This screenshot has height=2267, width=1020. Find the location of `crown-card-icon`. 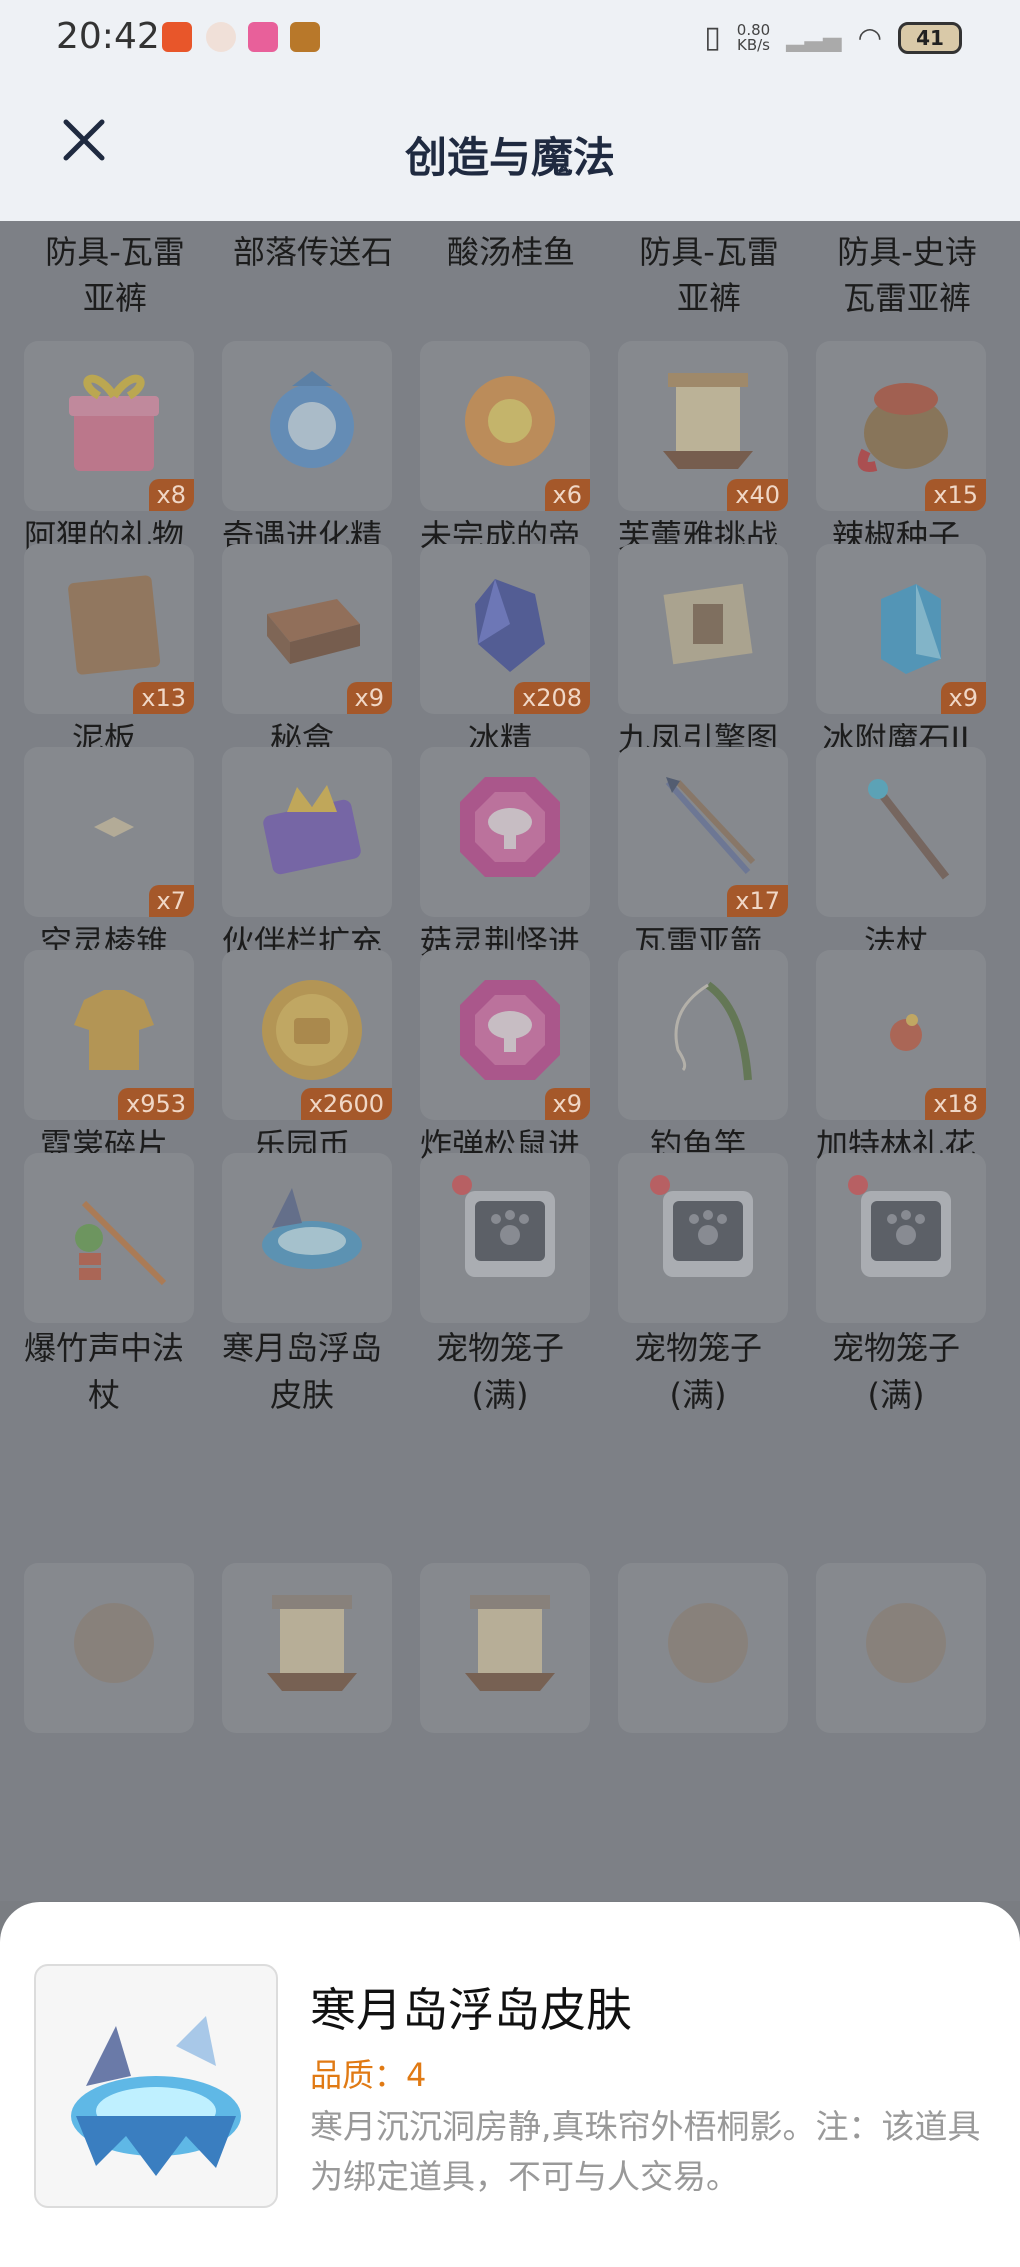

crown-card-icon is located at coordinates (312, 827).